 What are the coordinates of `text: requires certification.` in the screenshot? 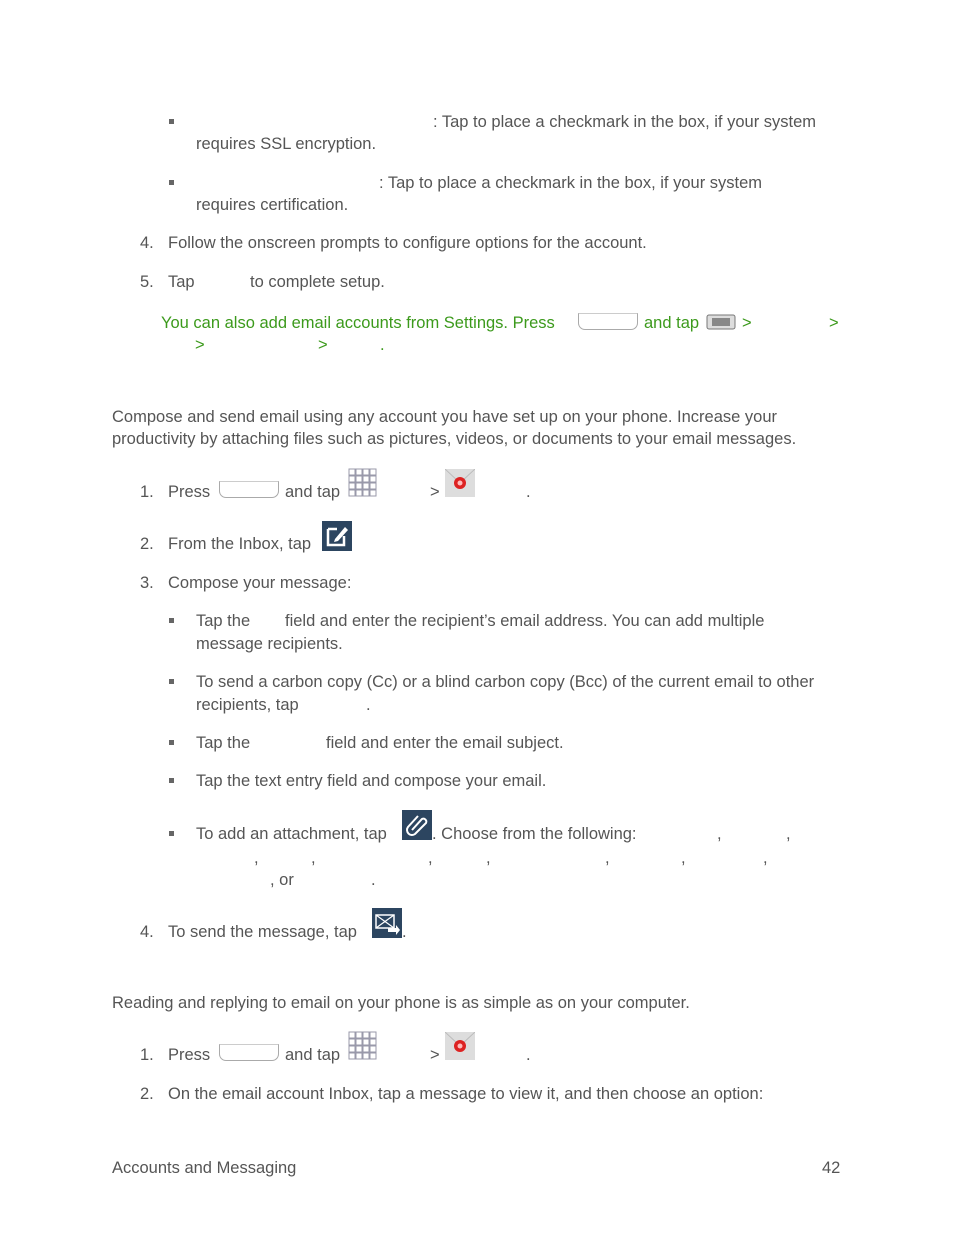 It's located at (272, 205).